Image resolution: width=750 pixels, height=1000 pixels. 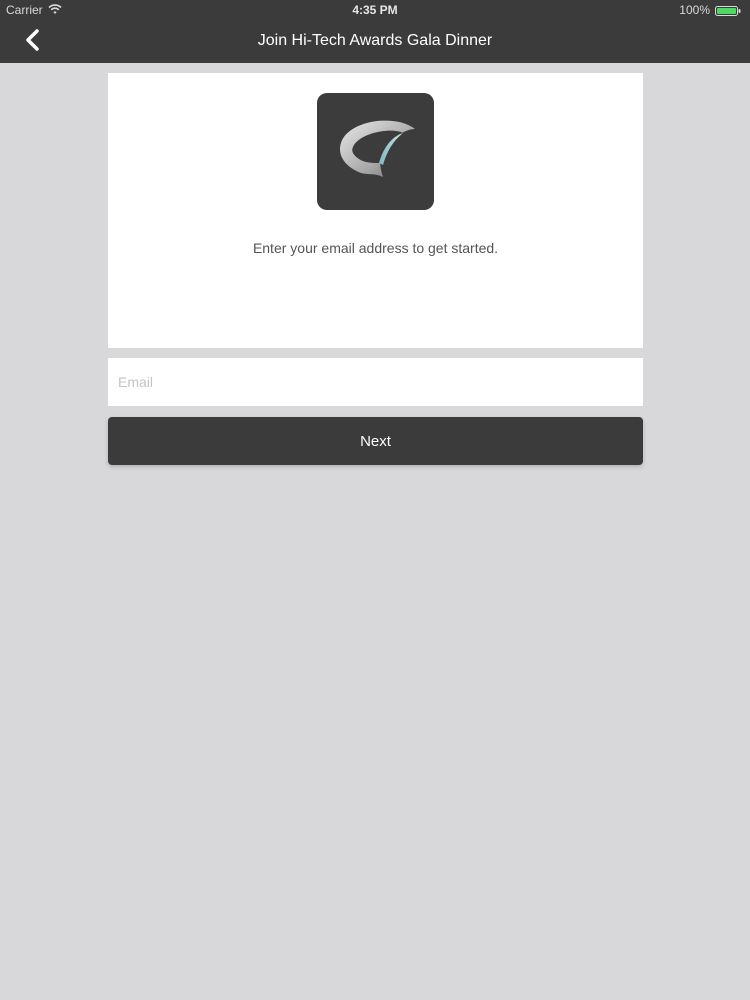 I want to click on battery-percent: 100%, so click(x=694, y=10).